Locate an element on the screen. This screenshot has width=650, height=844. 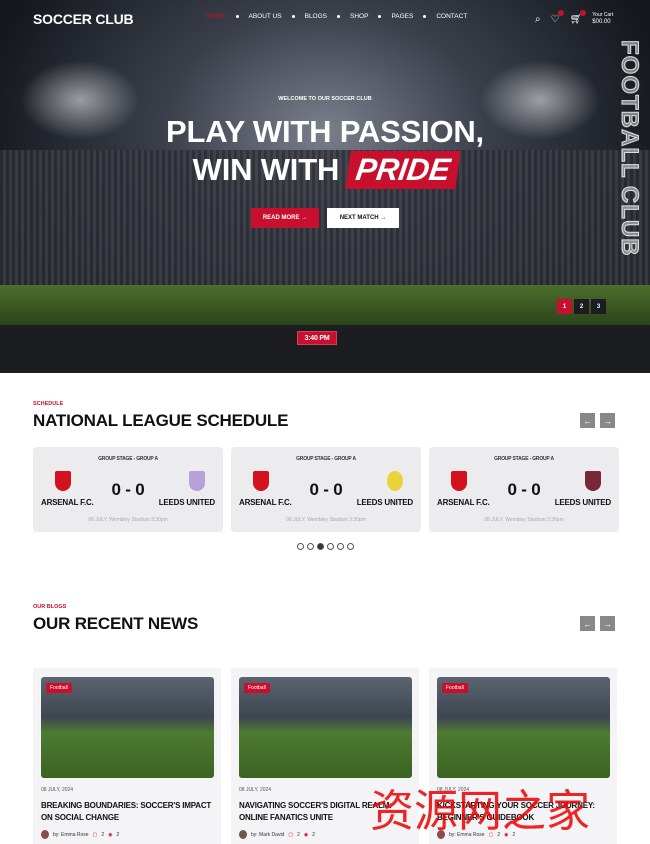
cart-summary: Your Cart $00.00 is located at coordinates (602, 19).